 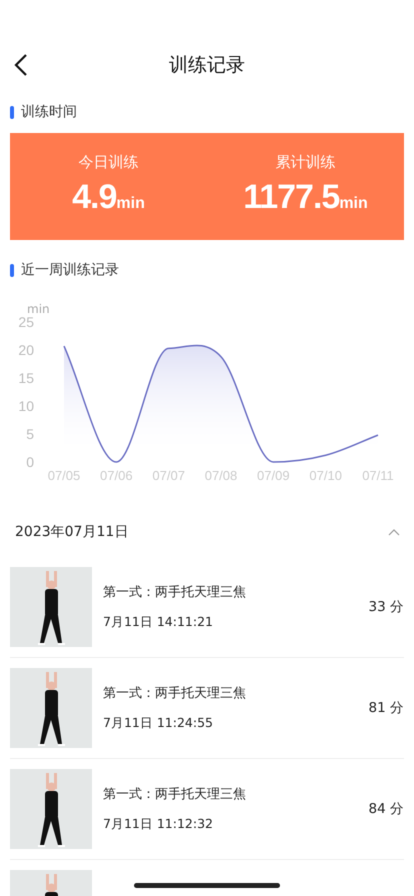 What do you see at coordinates (291, 197) in the screenshot?
I see `stat-value: 1177.5` at bounding box center [291, 197].